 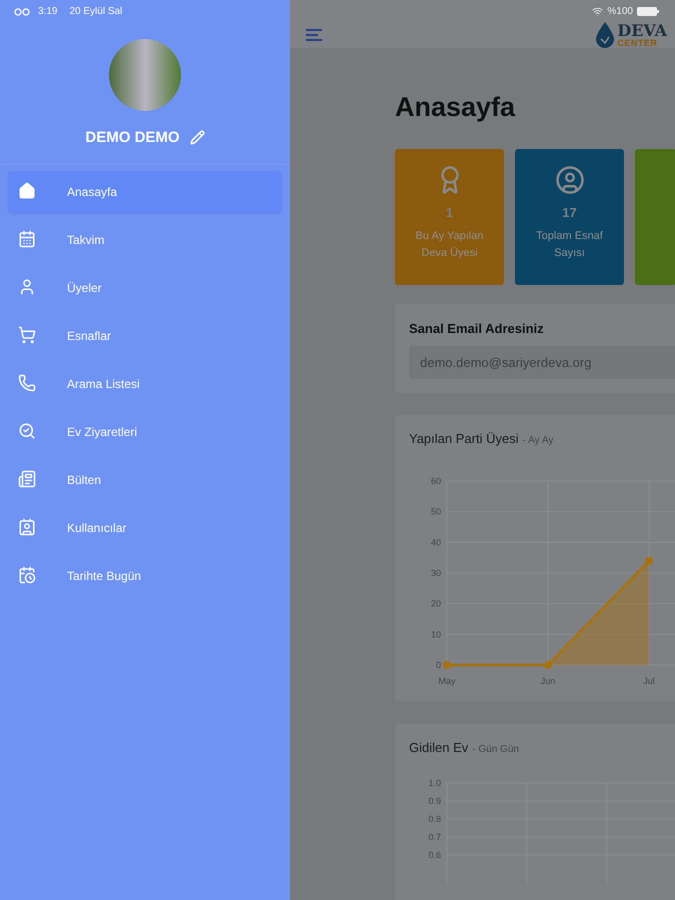 What do you see at coordinates (145, 432) in the screenshot?
I see `menu-item: Ev Ziyaretleri` at bounding box center [145, 432].